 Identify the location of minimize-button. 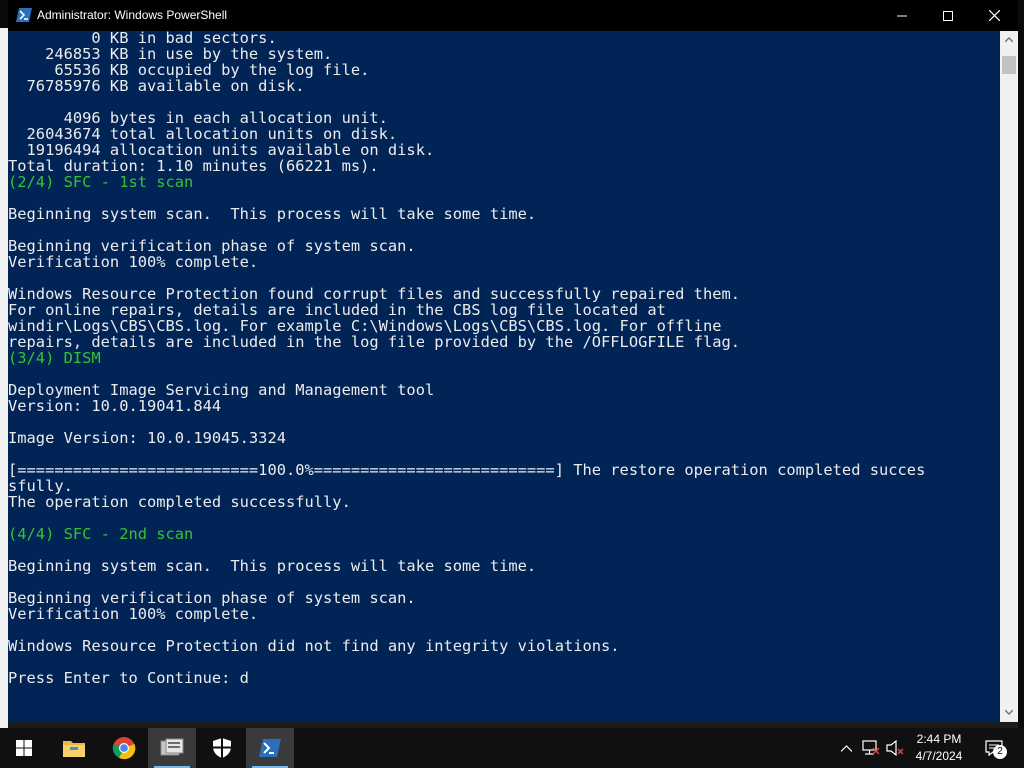
(902, 15).